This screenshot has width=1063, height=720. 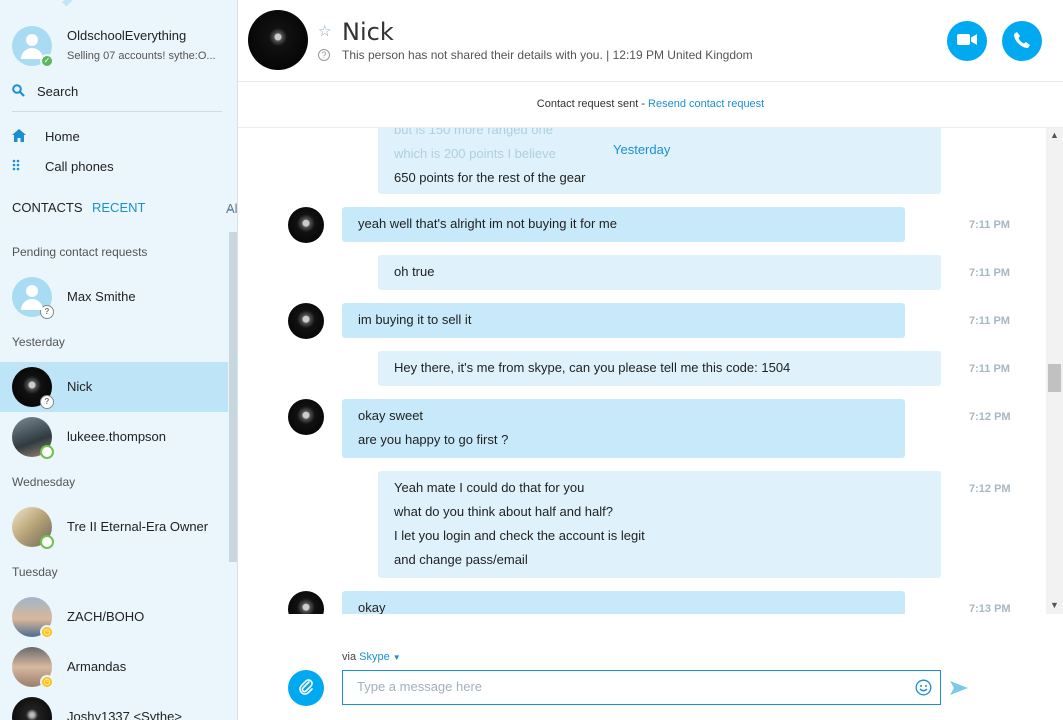 What do you see at coordinates (1054, 378) in the screenshot?
I see `chat-scroll-thumb` at bounding box center [1054, 378].